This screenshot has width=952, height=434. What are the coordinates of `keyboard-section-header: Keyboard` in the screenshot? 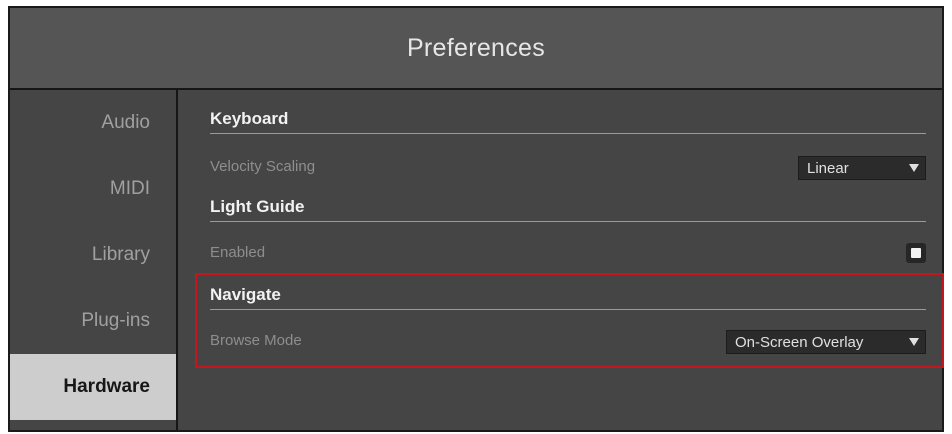 It's located at (568, 121).